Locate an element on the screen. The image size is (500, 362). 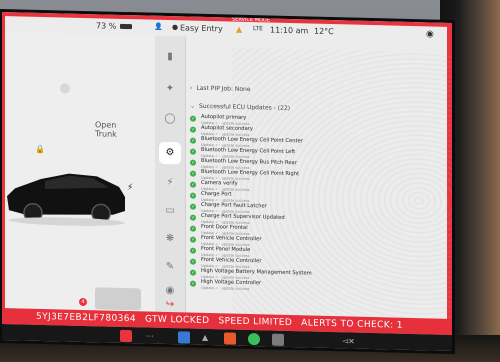
toybox-icon: ▲ is located at coordinates (208, 338).